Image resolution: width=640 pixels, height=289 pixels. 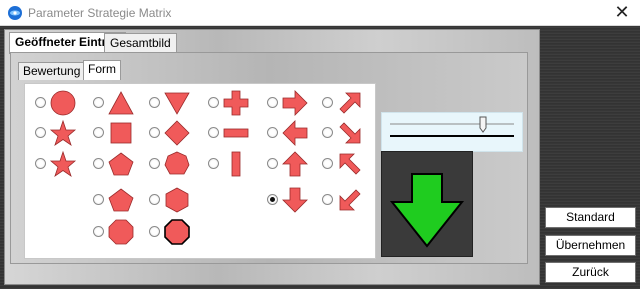 I want to click on heptagon-icon, so click(x=177, y=164).